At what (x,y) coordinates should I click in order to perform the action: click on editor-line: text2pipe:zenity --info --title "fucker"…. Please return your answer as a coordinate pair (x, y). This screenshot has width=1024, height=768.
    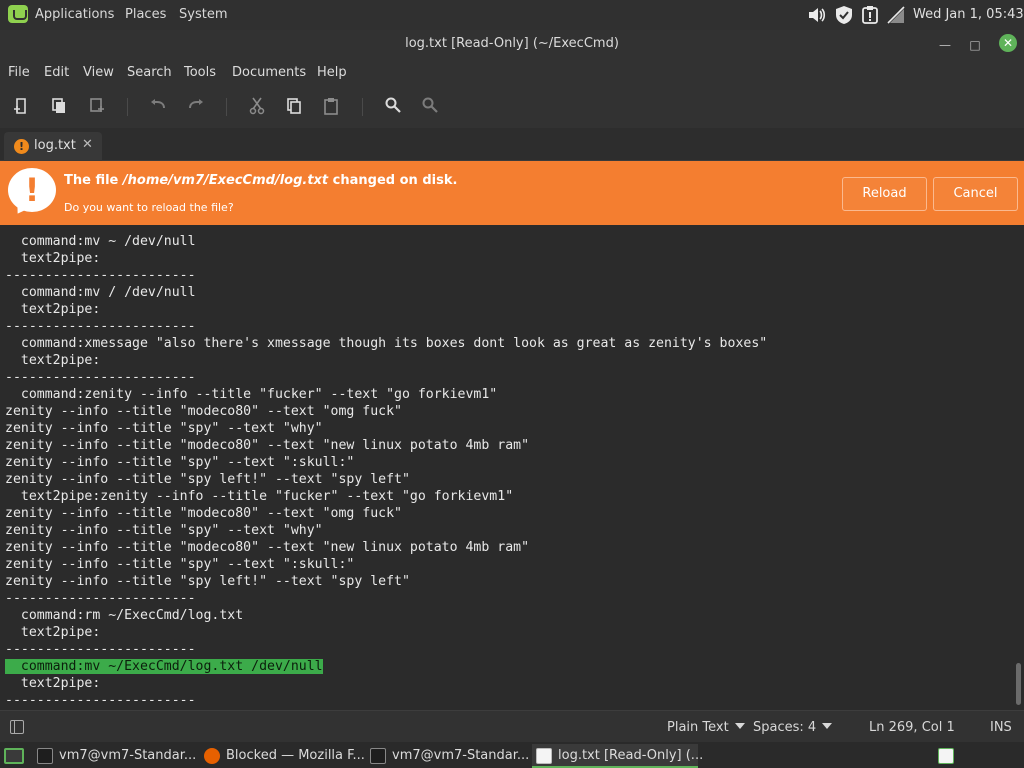
    Looking at the image, I should click on (259, 496).